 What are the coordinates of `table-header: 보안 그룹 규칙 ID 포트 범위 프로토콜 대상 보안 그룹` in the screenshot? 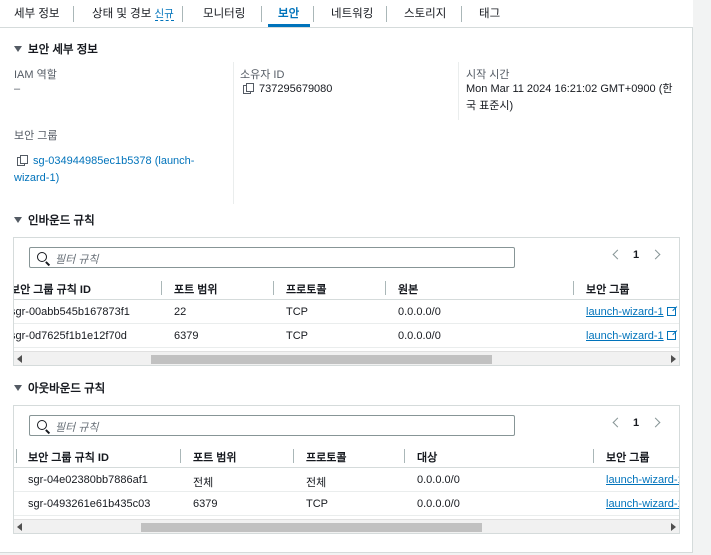 It's located at (346, 456).